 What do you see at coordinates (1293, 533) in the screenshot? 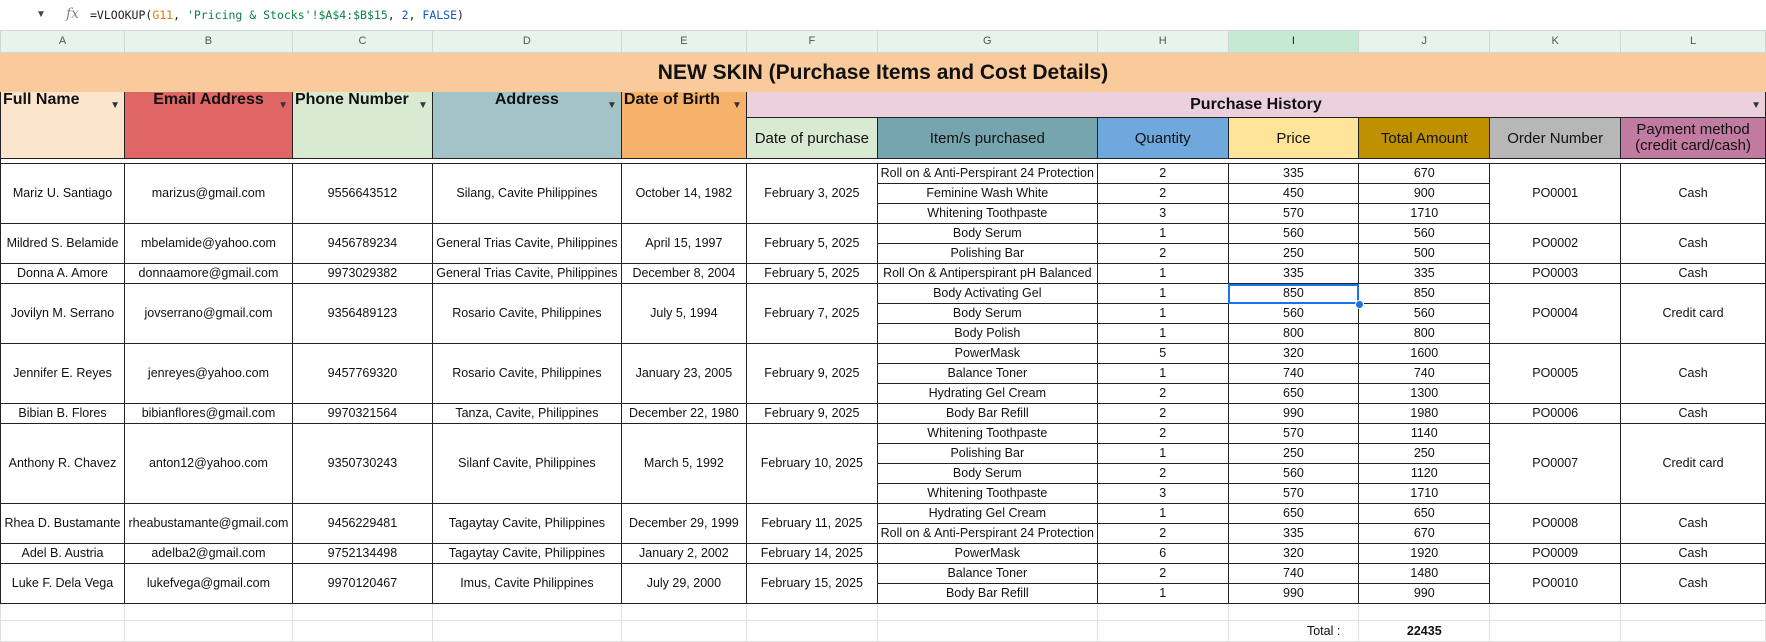
I see `cell-price: 335` at bounding box center [1293, 533].